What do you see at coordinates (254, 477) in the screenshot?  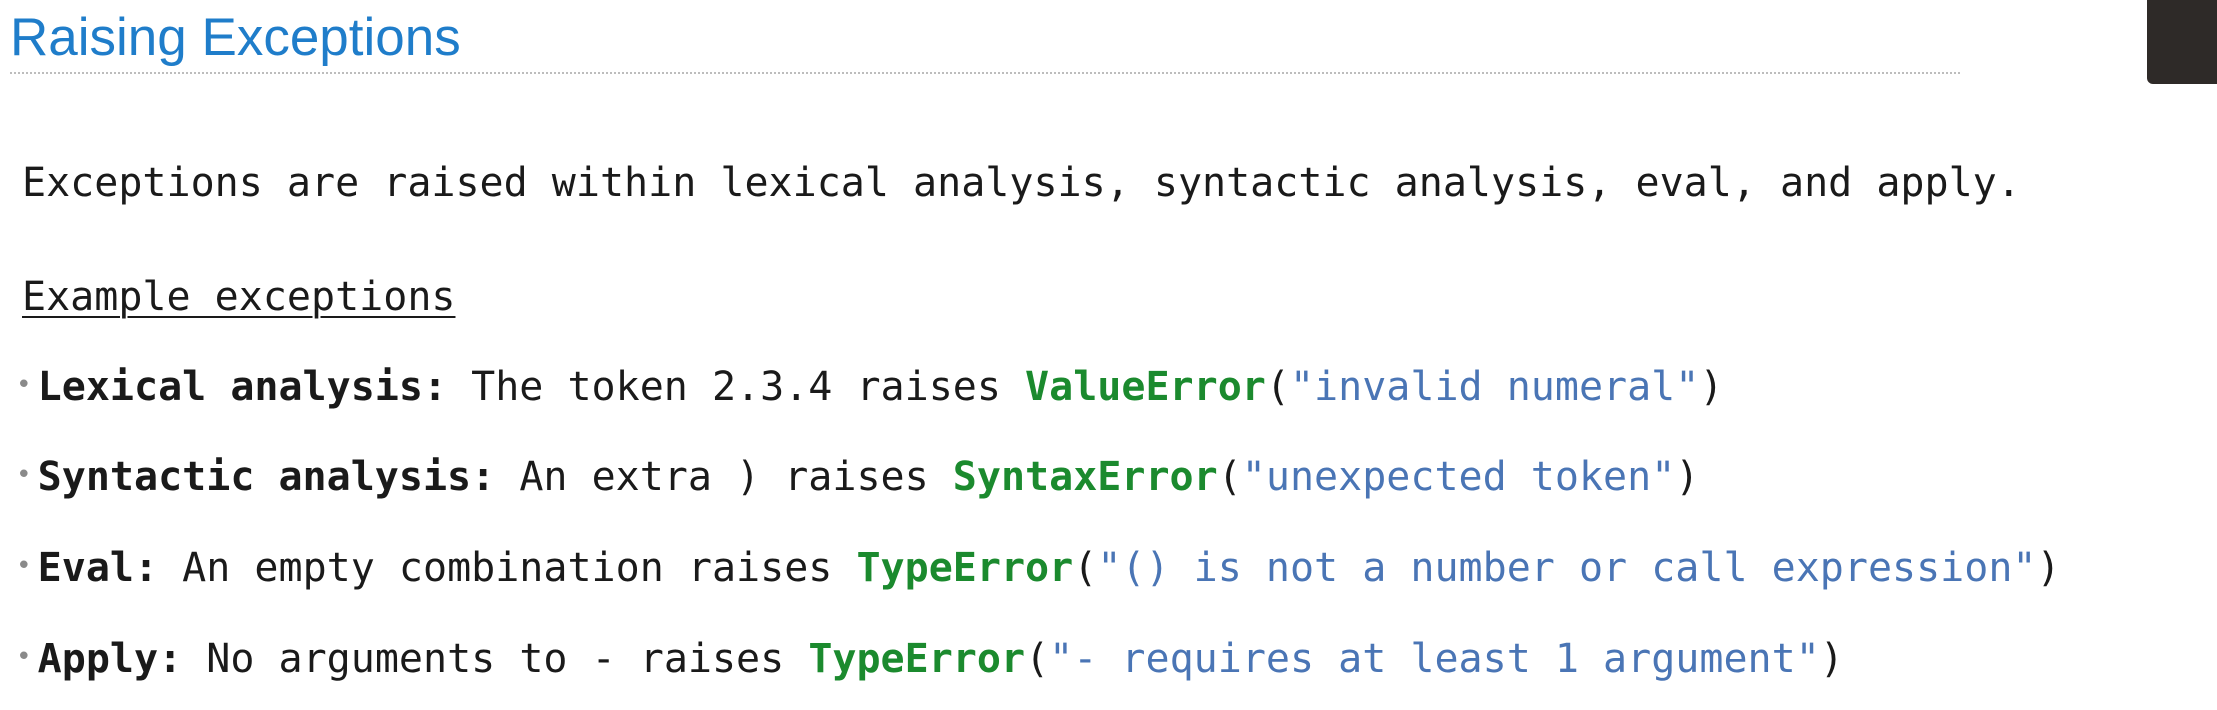 I see `item-label: Syntactic analysis` at bounding box center [254, 477].